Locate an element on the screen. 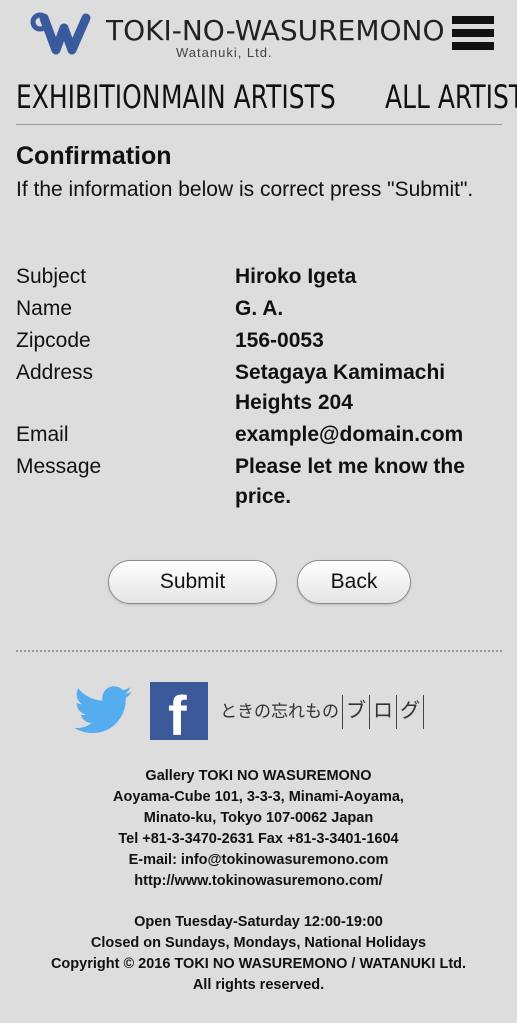 The width and height of the screenshot is (517, 1023). twitter-icon is located at coordinates (103, 710).